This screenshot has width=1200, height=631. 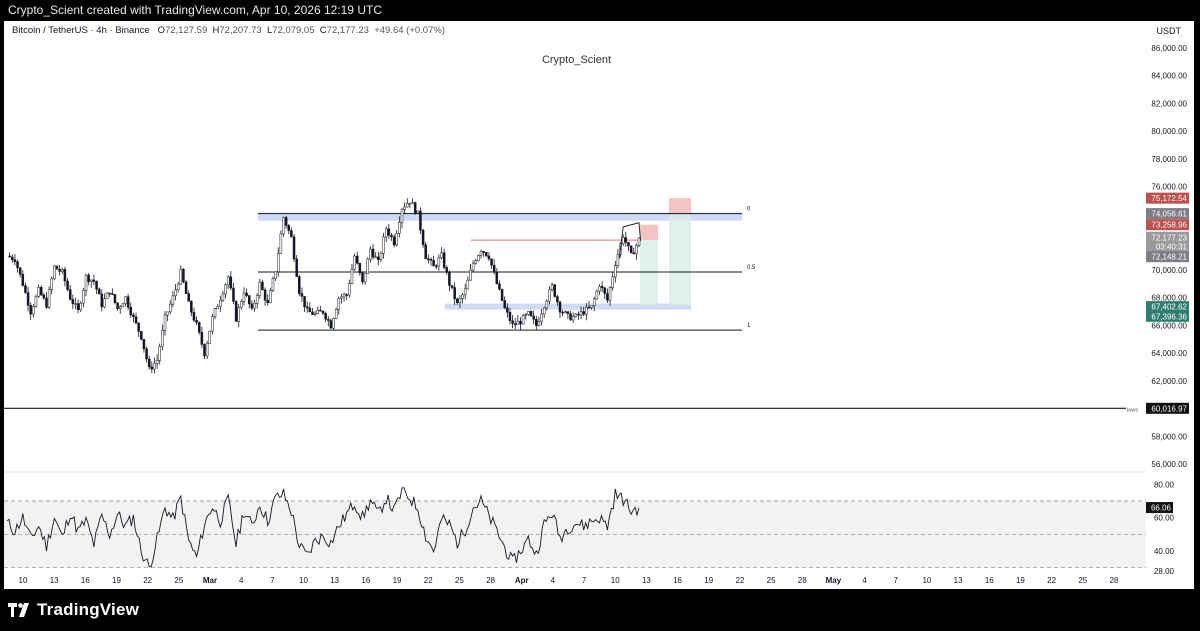 I want to click on price-label: 60,016.97, so click(x=1169, y=408).